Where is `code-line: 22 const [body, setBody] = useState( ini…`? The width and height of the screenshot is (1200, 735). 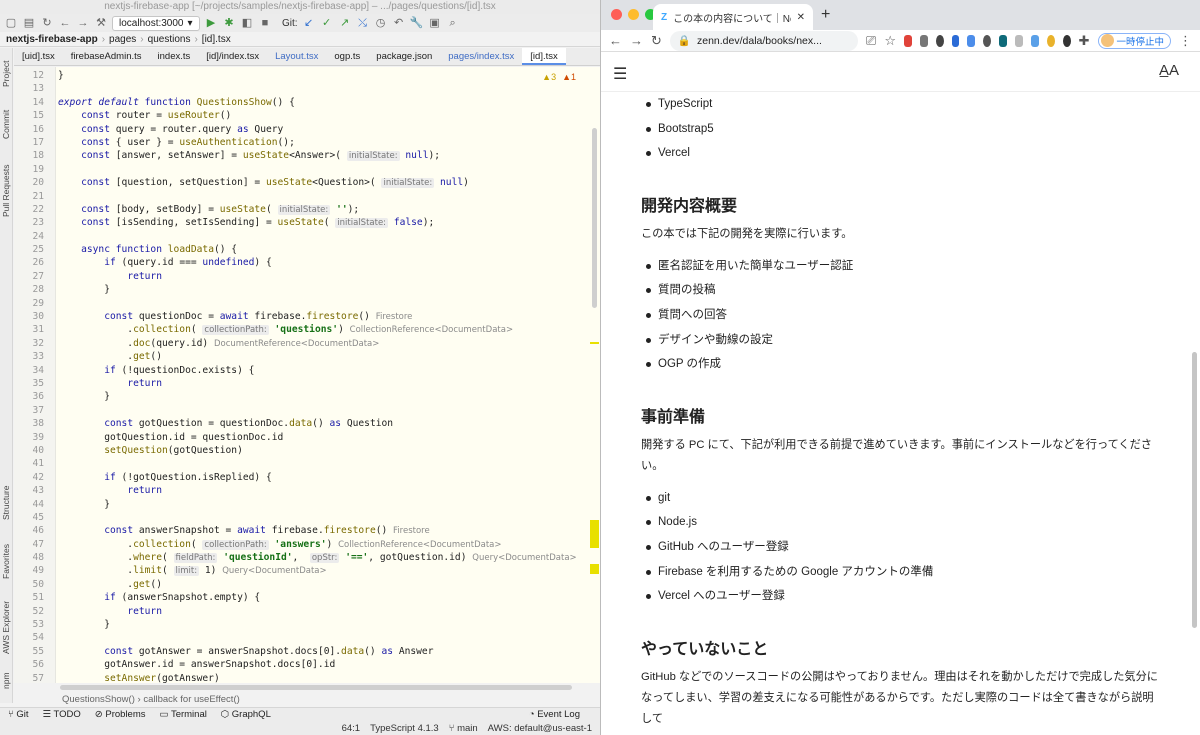
code-line: 22 const [body, setBody] = useState( ini… is located at coordinates (307, 209).